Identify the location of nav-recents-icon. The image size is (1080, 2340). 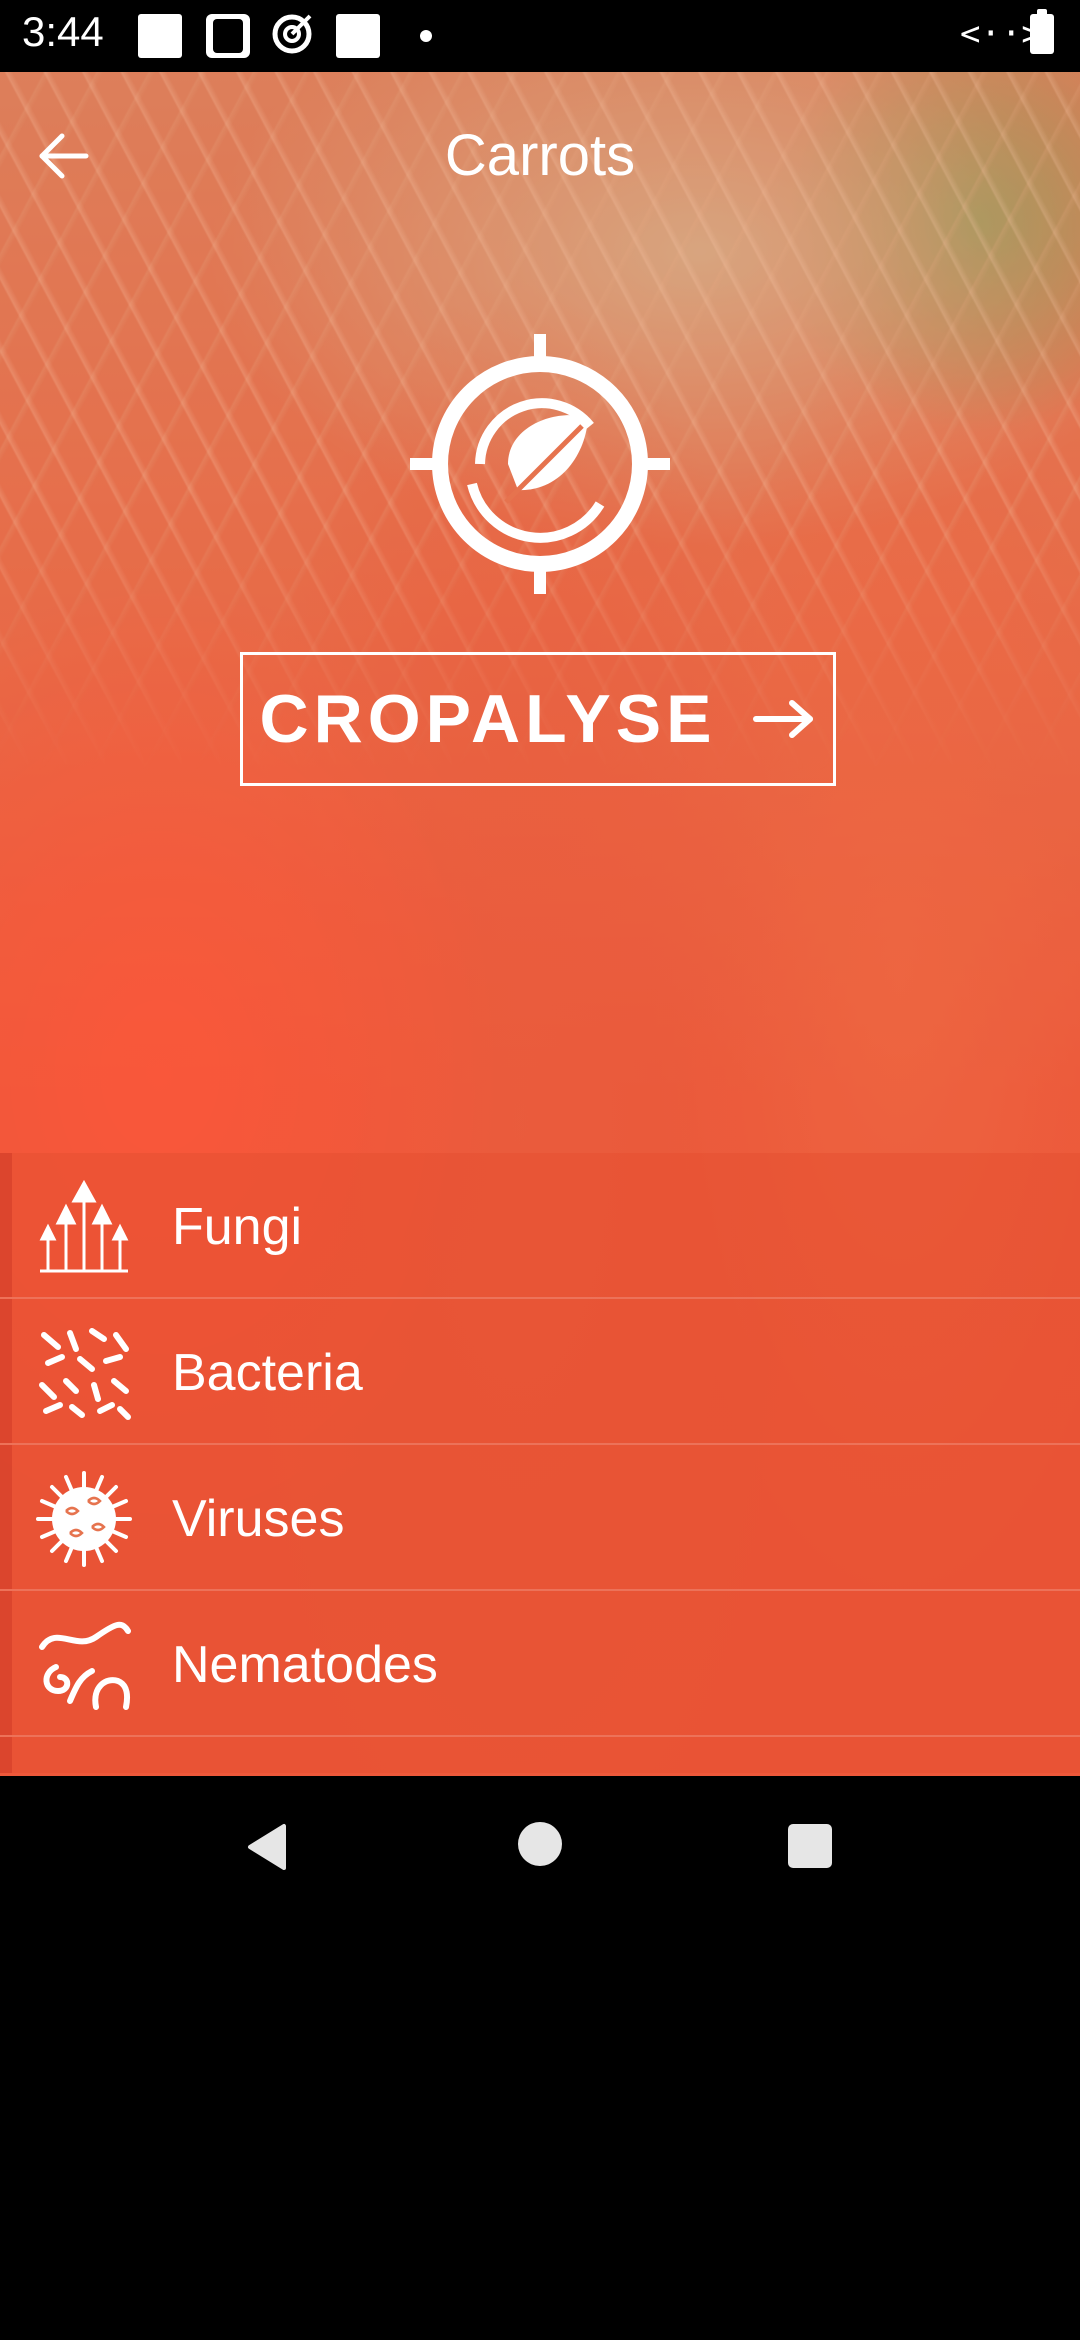
(810, 1846).